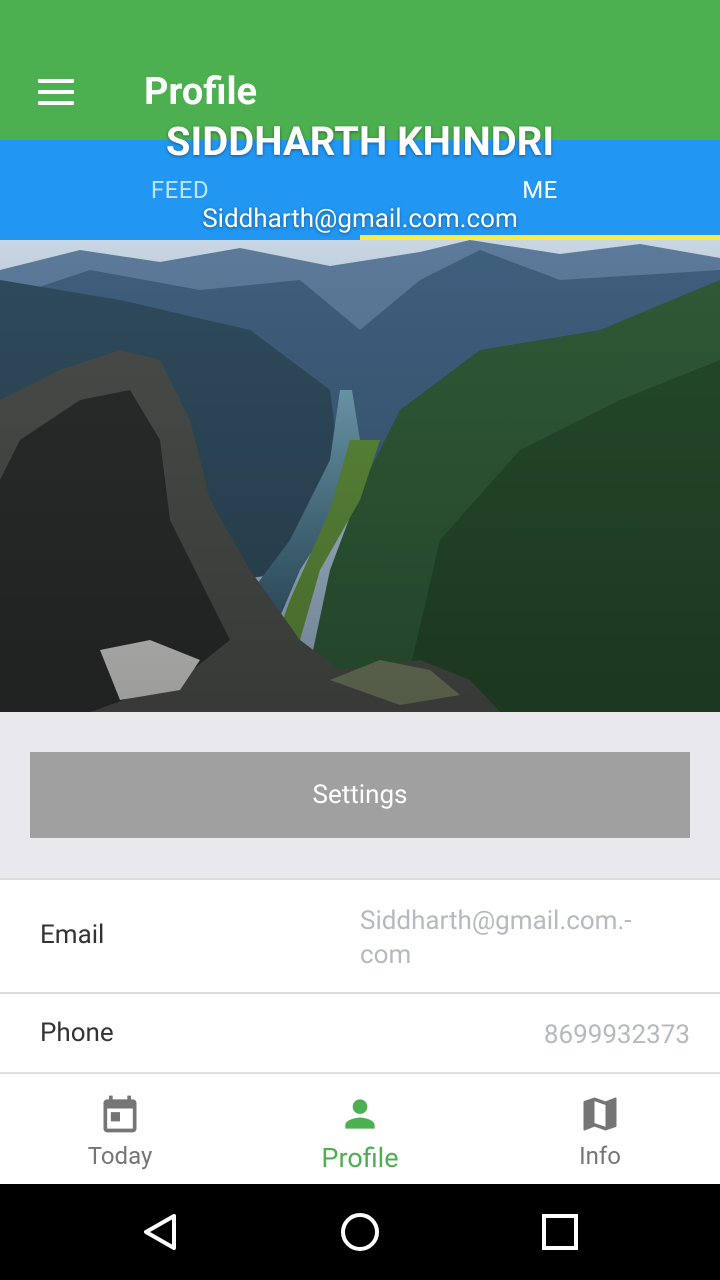  Describe the element at coordinates (360, 1114) in the screenshot. I see `person-icon` at that location.